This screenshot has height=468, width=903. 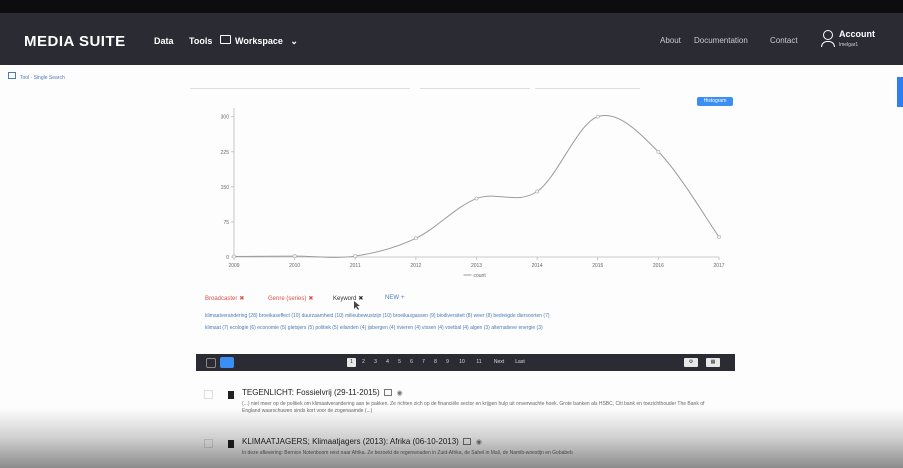 I want to click on filter-chip-label: NEW, so click(x=392, y=298).